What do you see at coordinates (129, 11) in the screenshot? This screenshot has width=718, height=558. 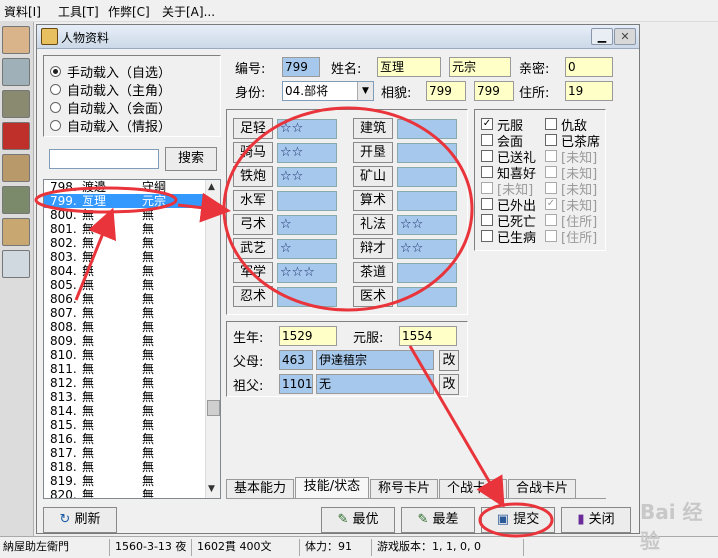 I see `menu-cheat: 作弊[C]` at bounding box center [129, 11].